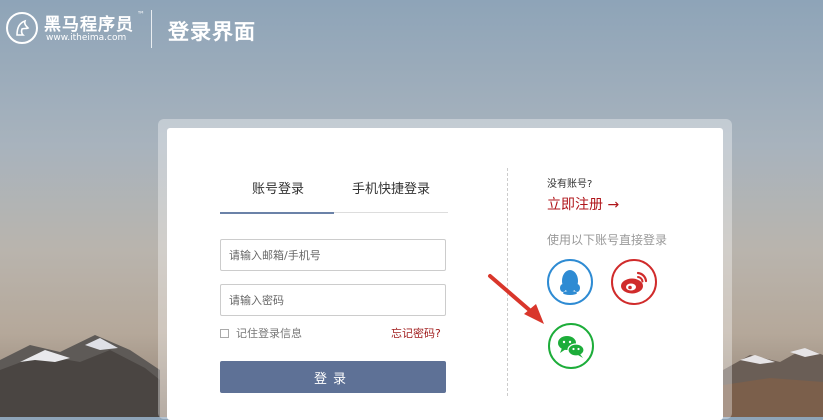 This screenshot has width=823, height=420. Describe the element at coordinates (333, 300) in the screenshot. I see `password-input` at that location.